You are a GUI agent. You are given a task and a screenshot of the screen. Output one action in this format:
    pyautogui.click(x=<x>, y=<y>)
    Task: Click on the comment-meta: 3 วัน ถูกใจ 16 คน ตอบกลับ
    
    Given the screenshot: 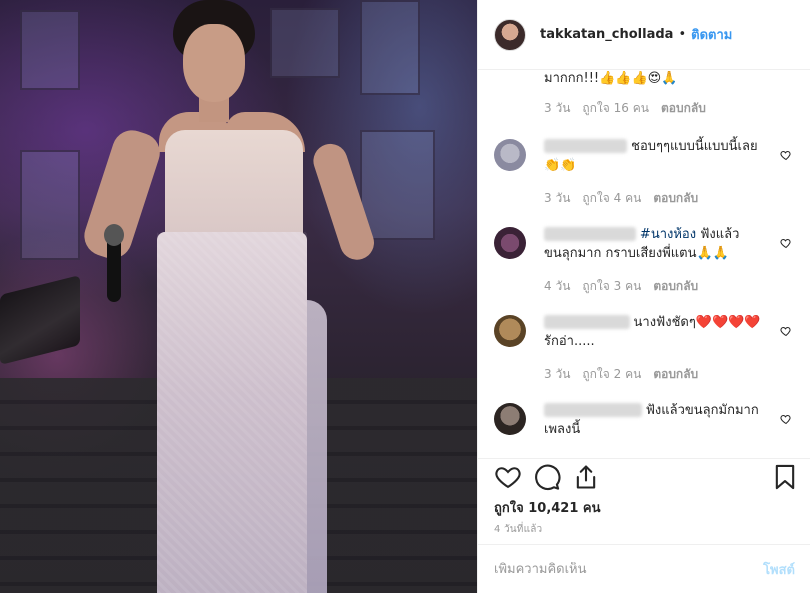 What is the action you would take?
    pyautogui.click(x=625, y=108)
    